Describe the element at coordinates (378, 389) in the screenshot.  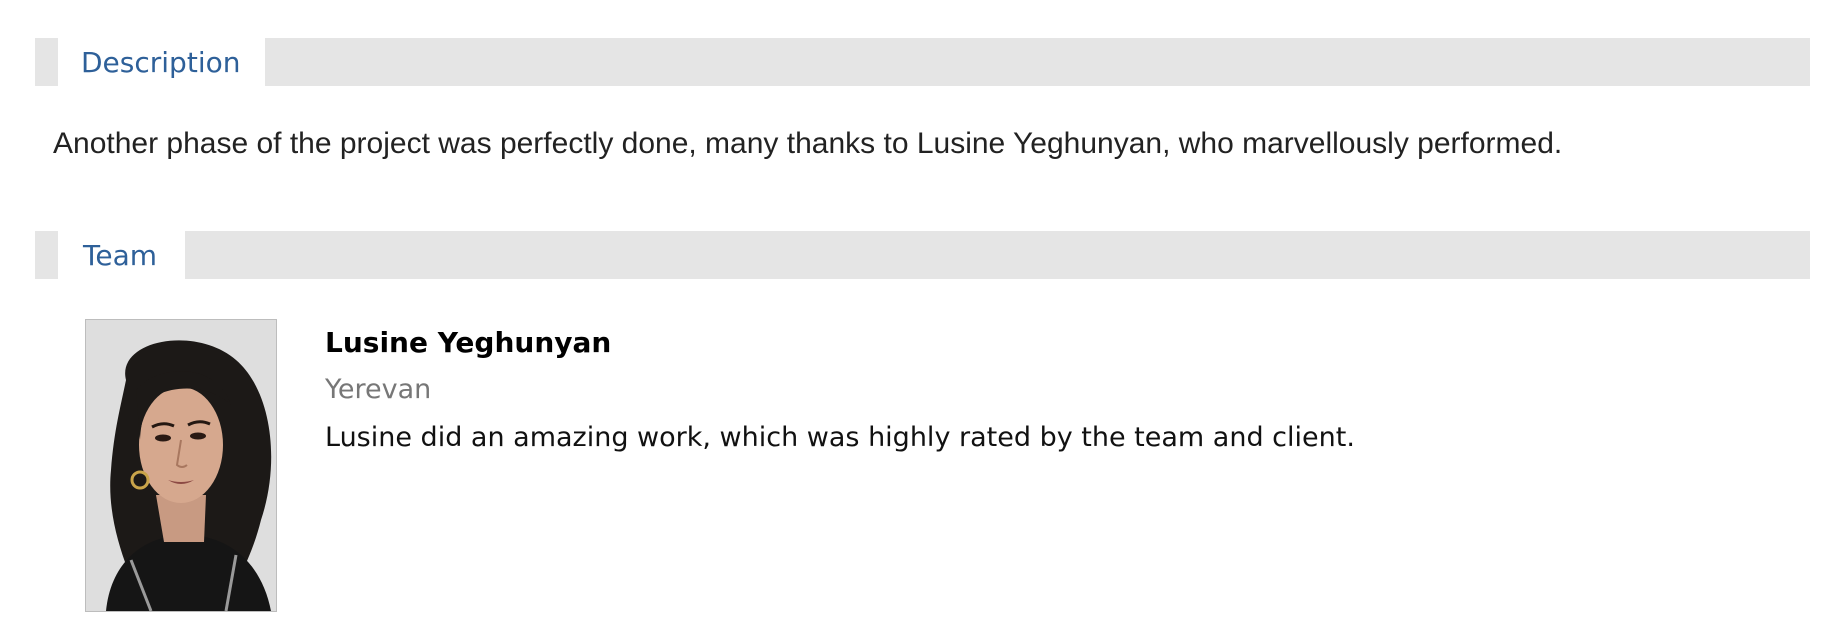
I see `member-city: Yerevan` at that location.